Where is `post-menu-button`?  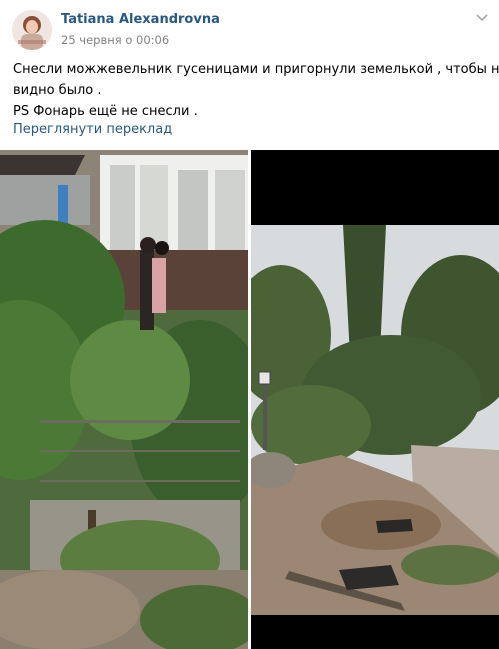
post-menu-button is located at coordinates (482, 17).